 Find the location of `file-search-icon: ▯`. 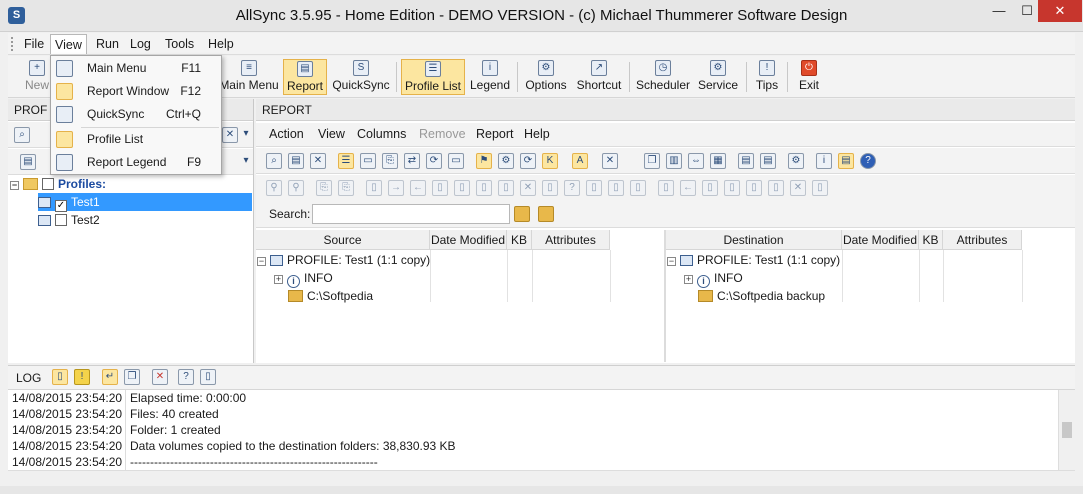

file-search-icon: ▯ is located at coordinates (506, 188).